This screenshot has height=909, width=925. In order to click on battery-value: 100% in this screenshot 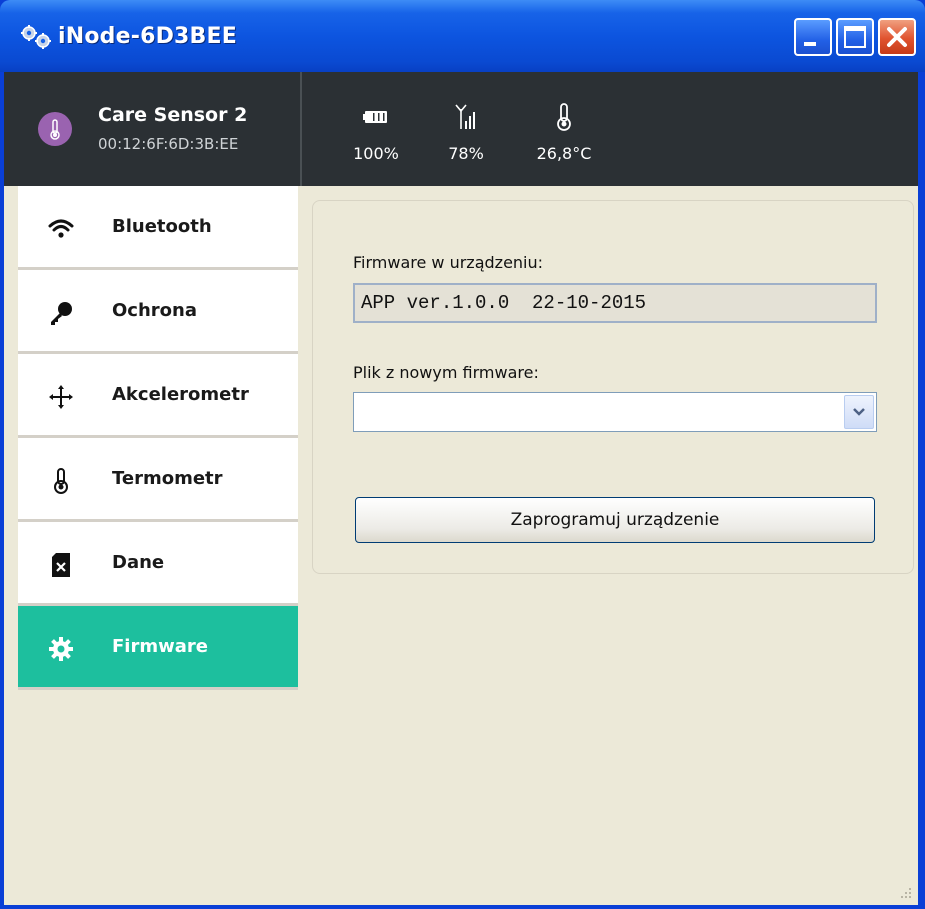, I will do `click(376, 153)`.